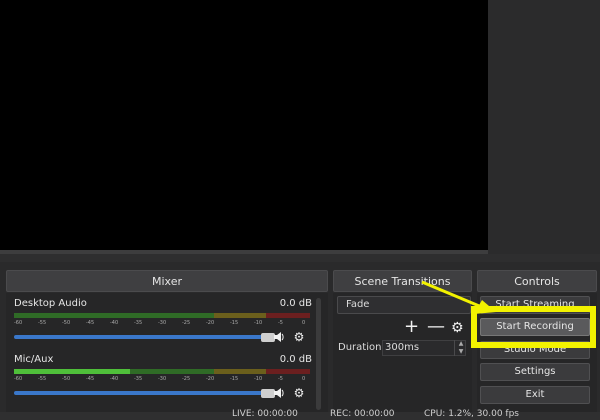  Describe the element at coordinates (544, 127) in the screenshot. I see `preview-scrollbar` at that location.